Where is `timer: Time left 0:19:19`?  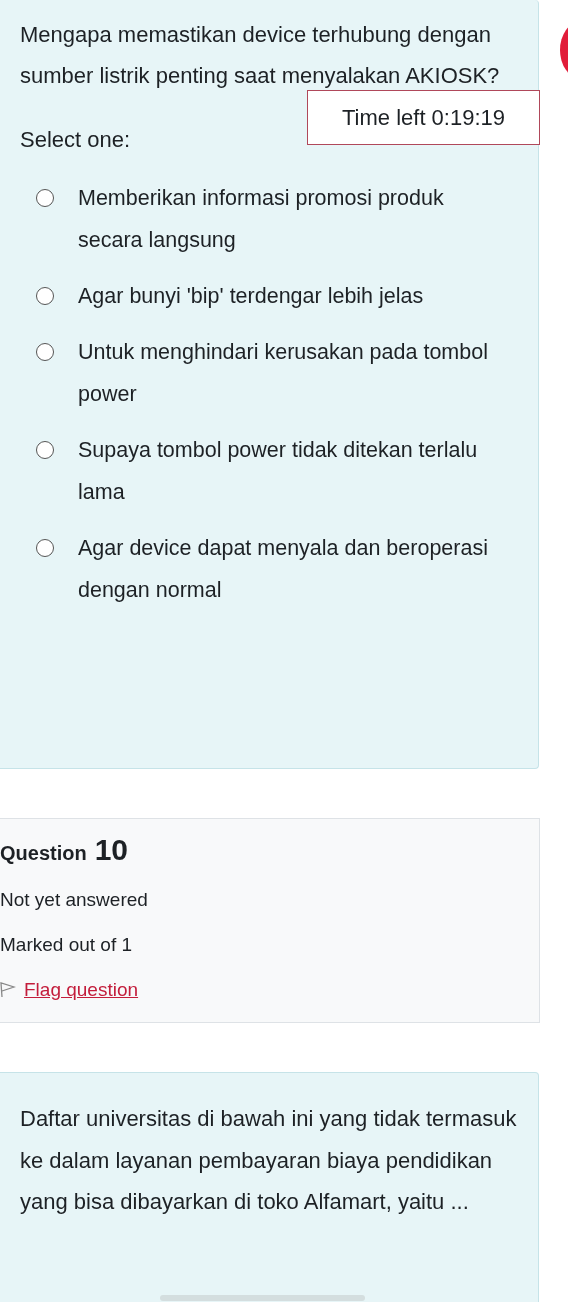 timer: Time left 0:19:19 is located at coordinates (423, 117).